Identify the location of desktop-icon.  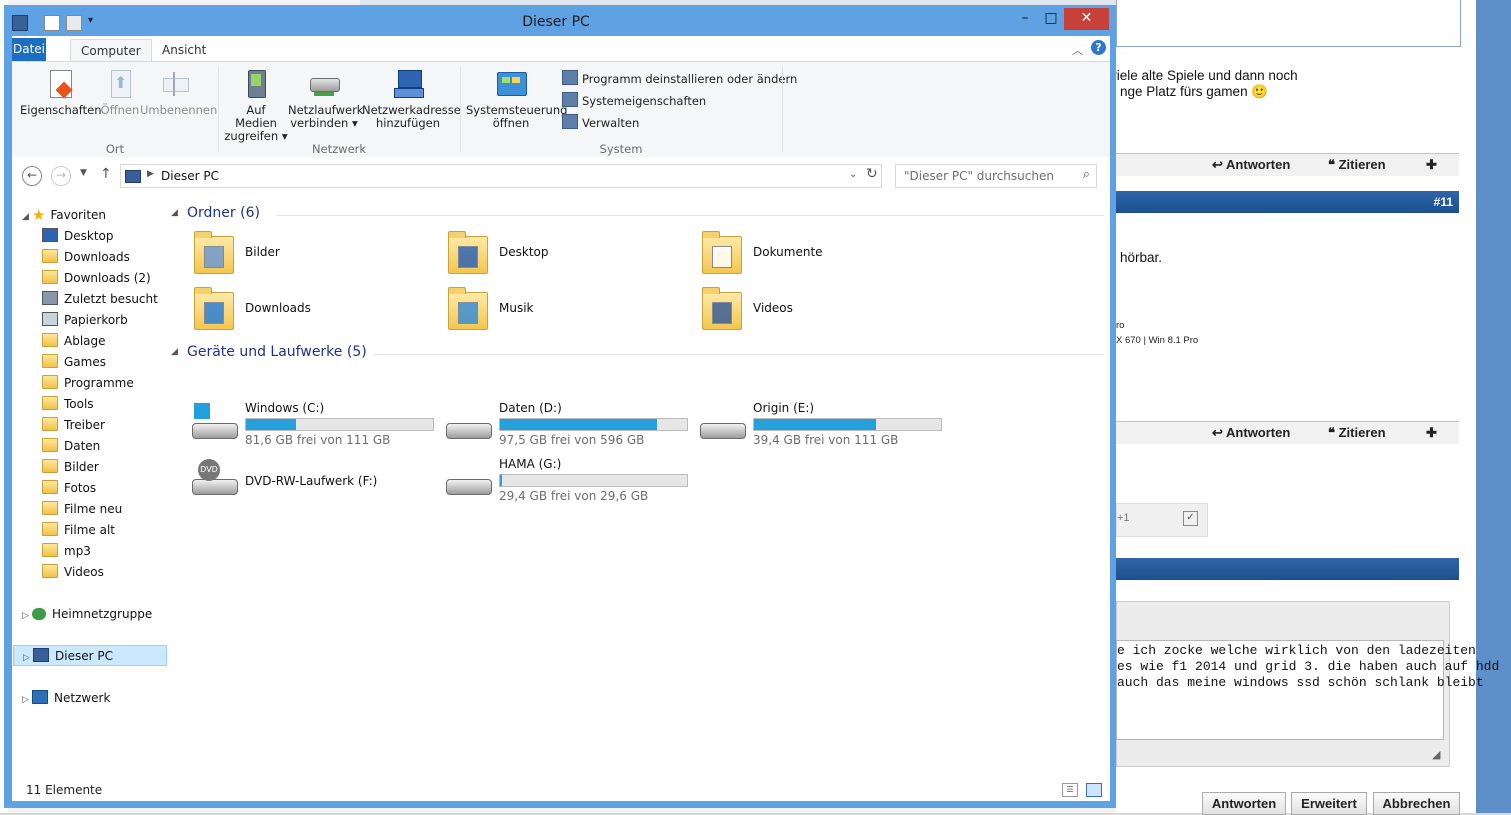
(50, 235).